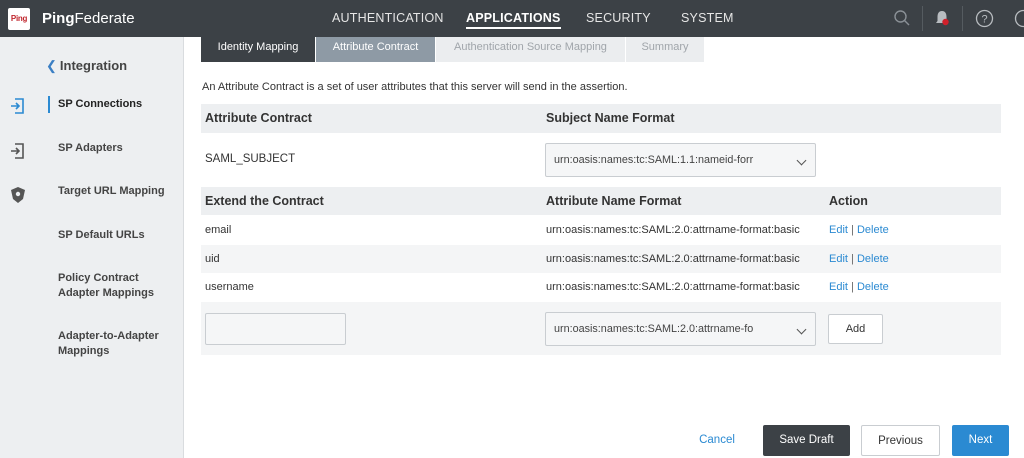  Describe the element at coordinates (610, 118) in the screenshot. I see `column-header-subject-name-format: Subject Name Format` at that location.